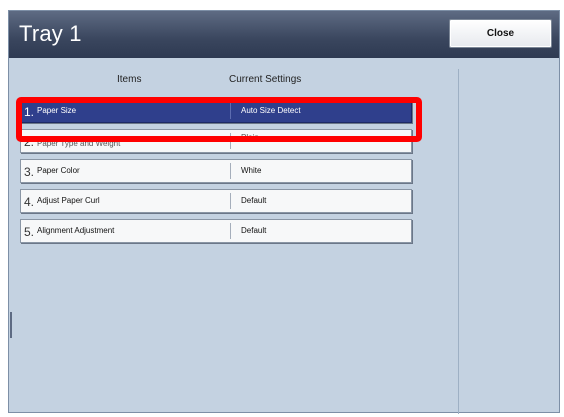  Describe the element at coordinates (458, 241) in the screenshot. I see `side-panel-divider` at that location.